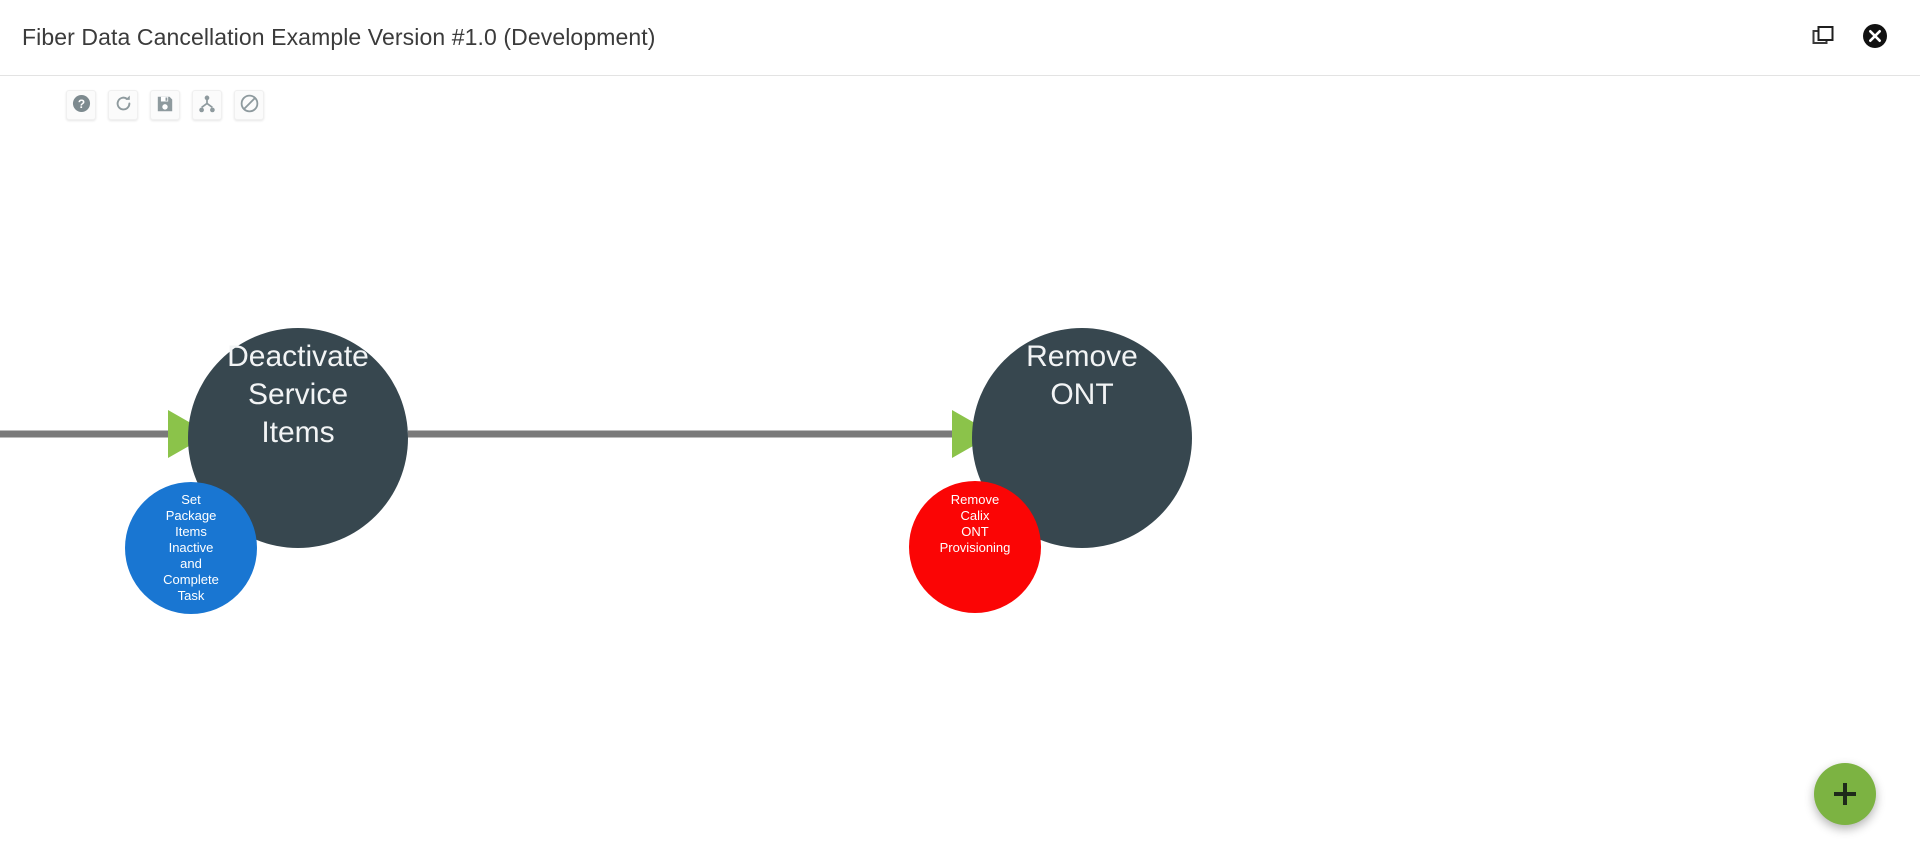 The image size is (1920, 862). I want to click on close-window-button, so click(1875, 38).